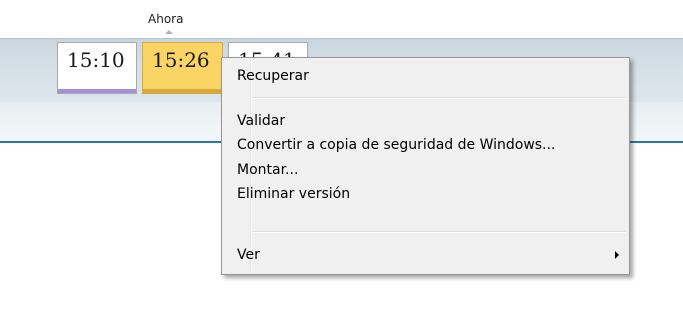 The width and height of the screenshot is (683, 312). I want to click on menu-item-ver: Ver, so click(425, 255).